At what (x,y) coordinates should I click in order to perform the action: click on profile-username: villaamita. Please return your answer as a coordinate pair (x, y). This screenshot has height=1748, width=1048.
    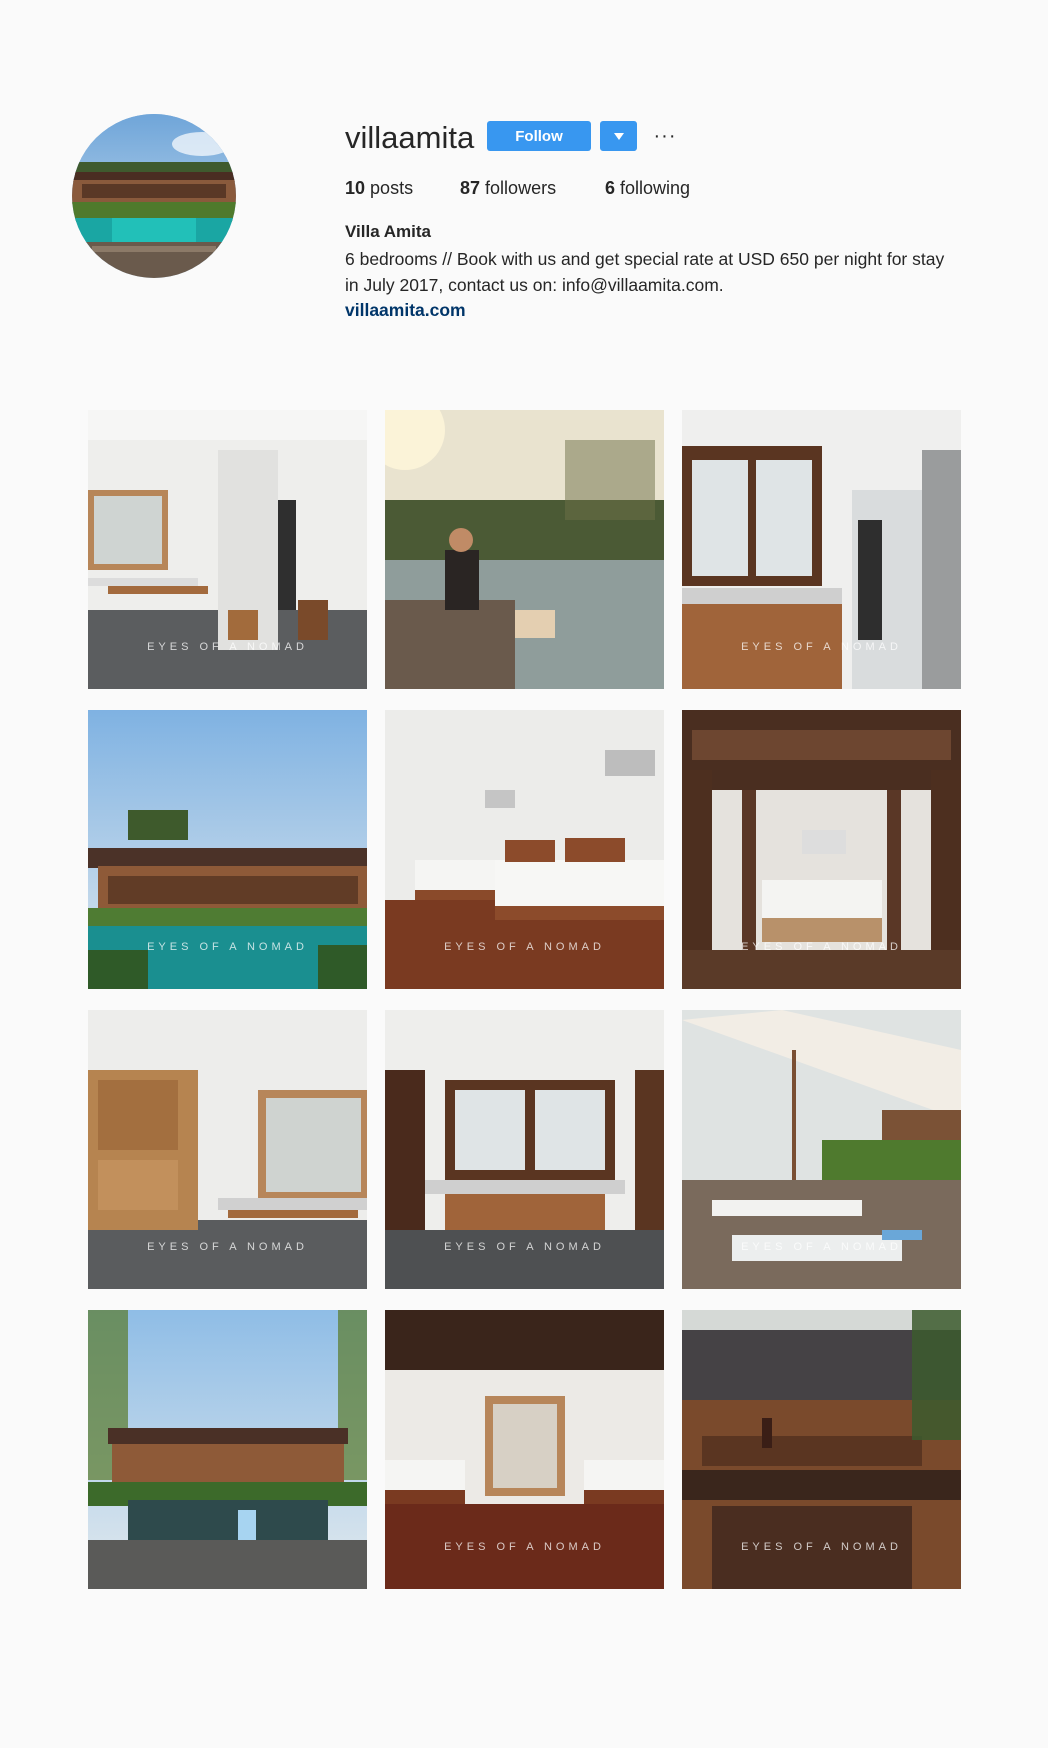
    Looking at the image, I should click on (410, 137).